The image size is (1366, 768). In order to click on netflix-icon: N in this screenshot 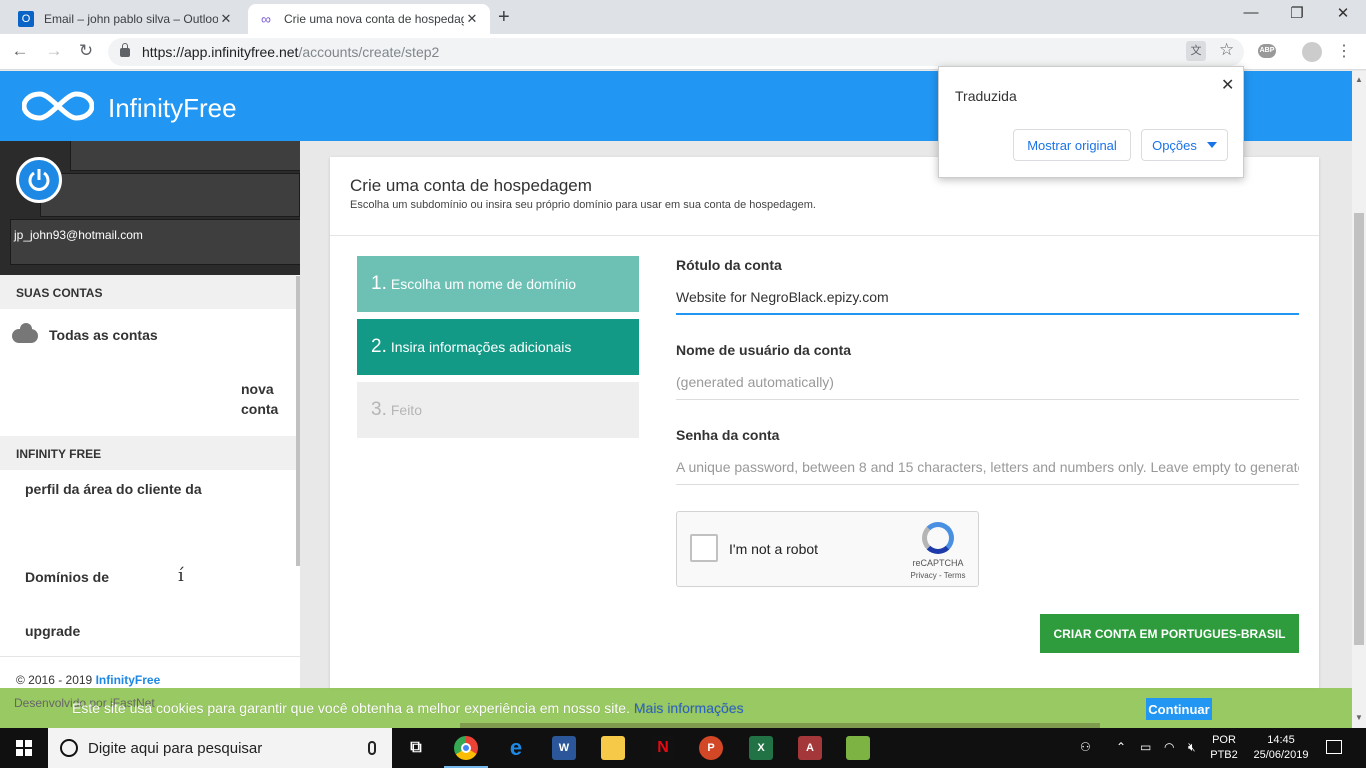, I will do `click(663, 748)`.